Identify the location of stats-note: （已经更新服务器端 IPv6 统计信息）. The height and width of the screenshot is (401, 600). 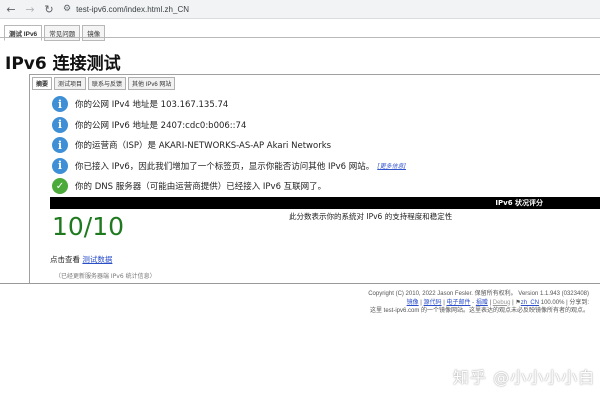
(105, 276).